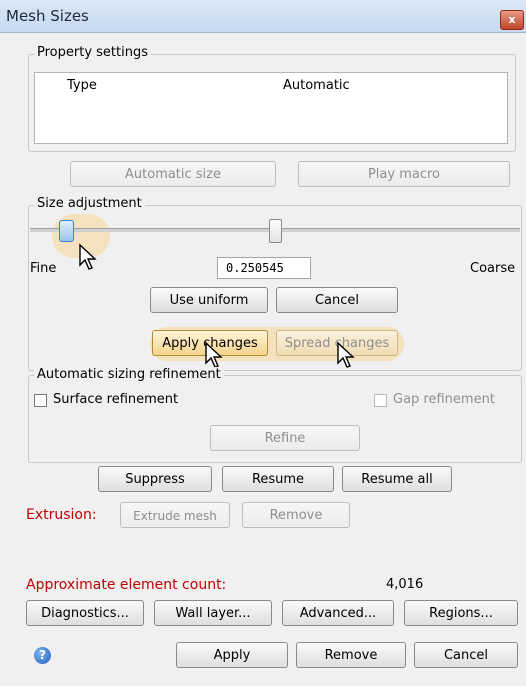  What do you see at coordinates (175, 515) in the screenshot?
I see `extrude-mesh-button: Extrude mesh` at bounding box center [175, 515].